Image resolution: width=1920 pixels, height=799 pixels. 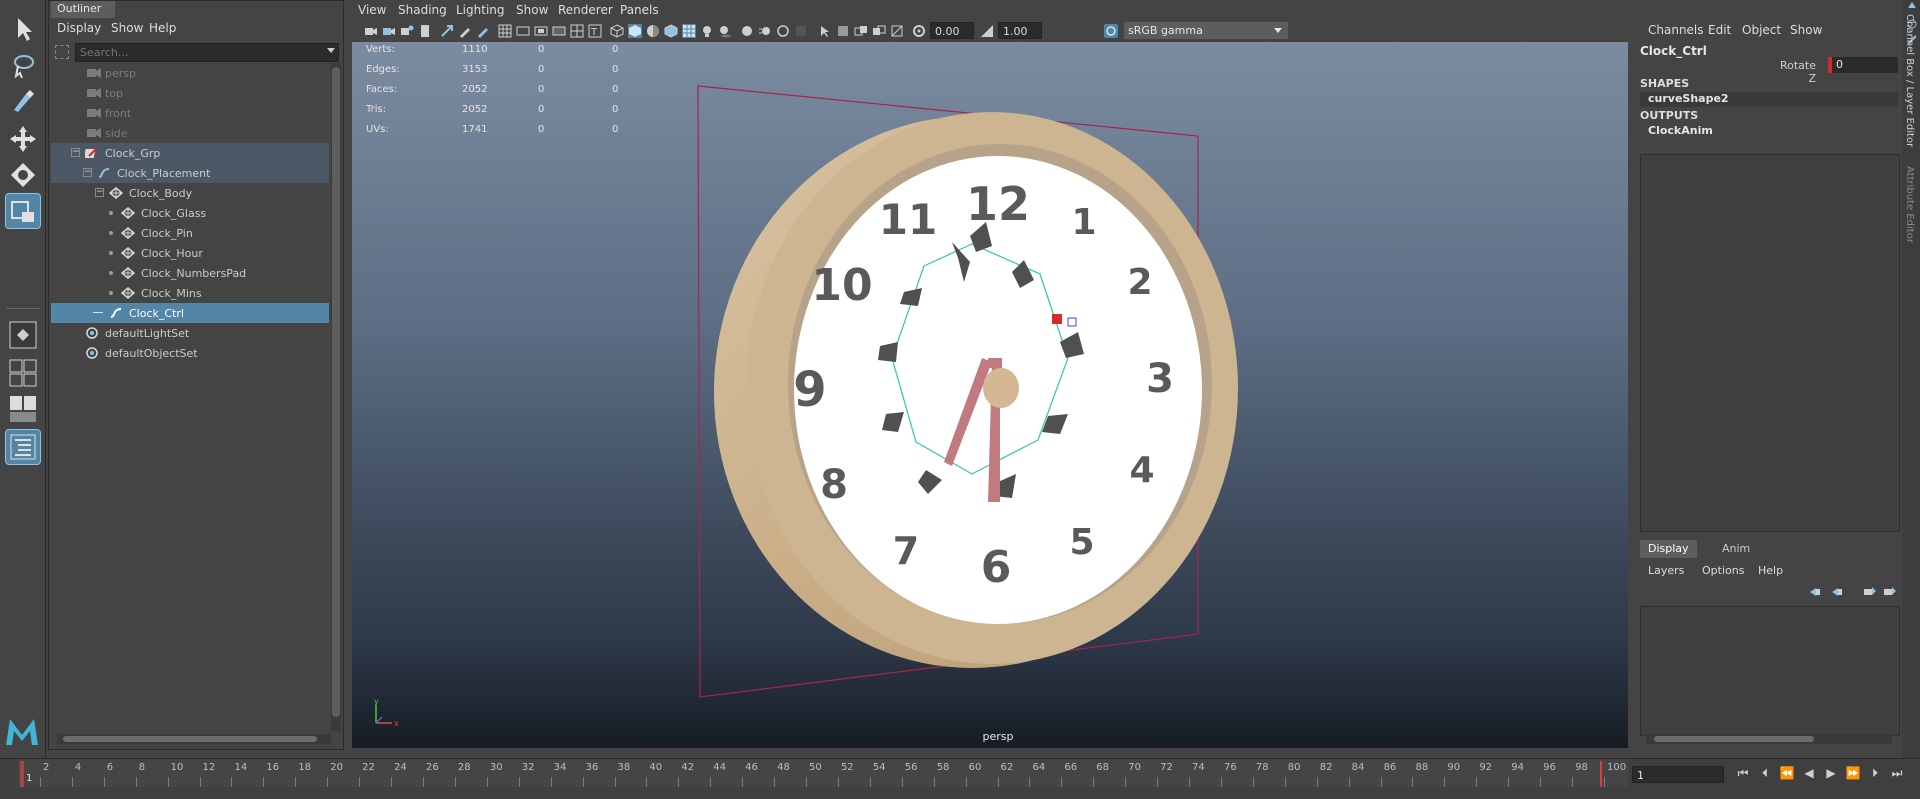 I want to click on image-plane-icon, so click(x=425, y=31).